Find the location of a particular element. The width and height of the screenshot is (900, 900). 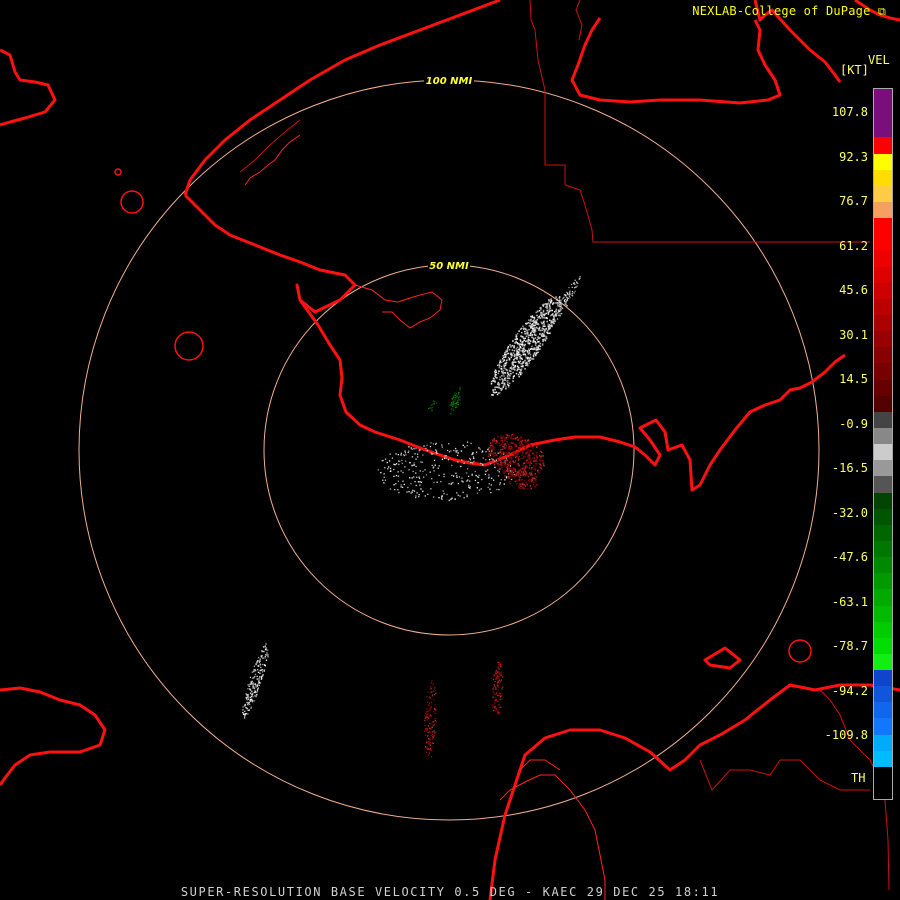

legend-product: VEL is located at coordinates (879, 60).